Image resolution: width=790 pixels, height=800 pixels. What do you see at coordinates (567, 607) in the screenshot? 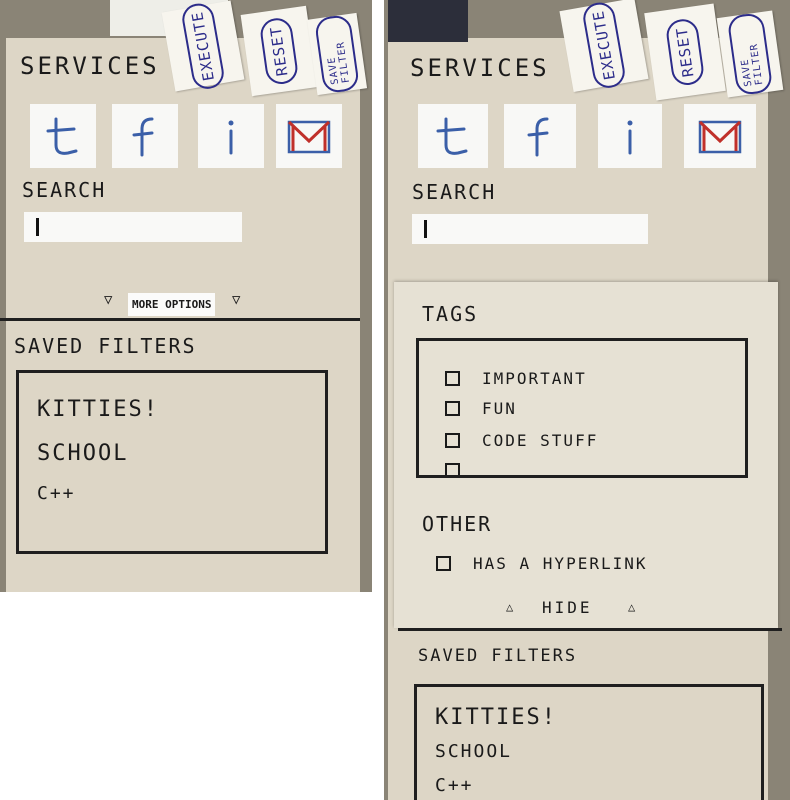
I see `hide-button: HIDE` at bounding box center [567, 607].